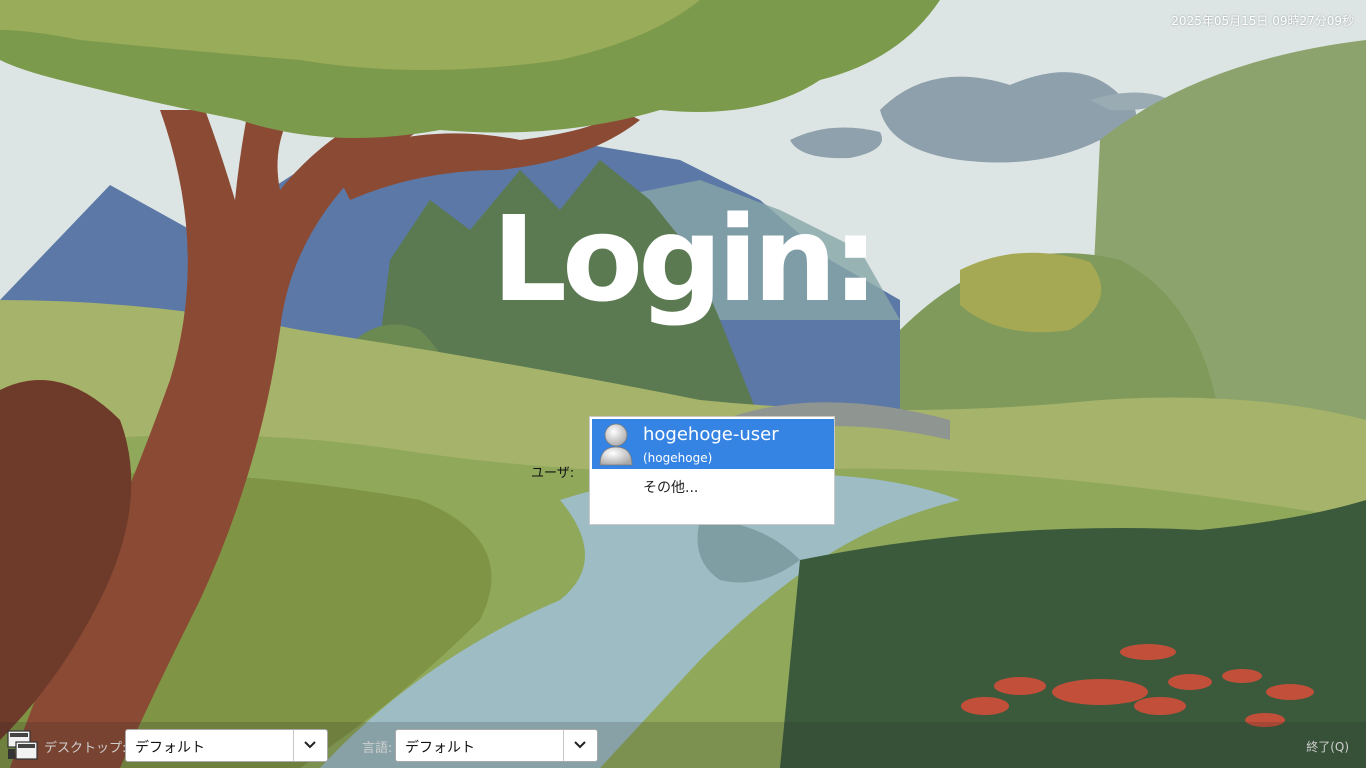 This screenshot has width=1366, height=768. I want to click on user-label: ユーザ:, so click(553, 473).